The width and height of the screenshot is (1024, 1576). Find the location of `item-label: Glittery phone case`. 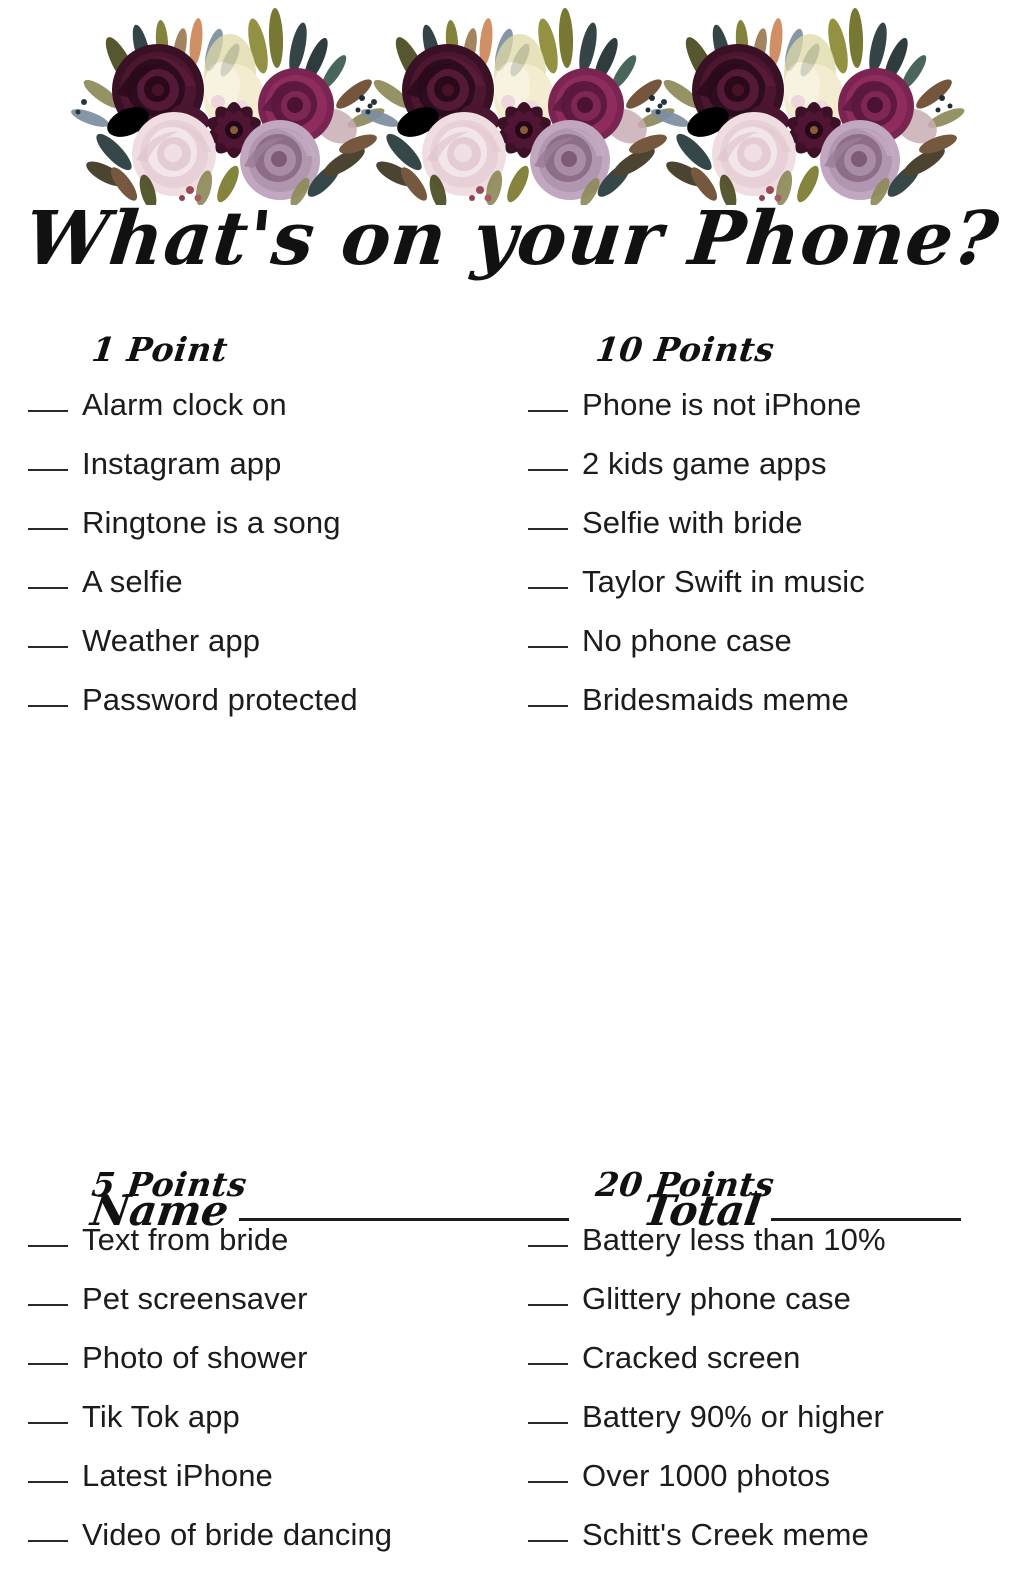

item-label: Glittery phone case is located at coordinates (716, 1298).